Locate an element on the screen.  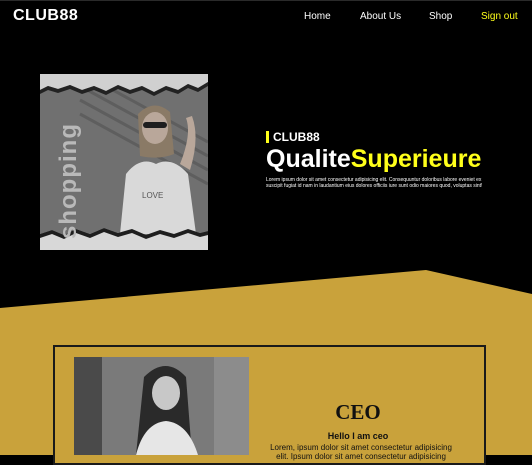
nav-link-sign-out: Sign out is located at coordinates (499, 16).